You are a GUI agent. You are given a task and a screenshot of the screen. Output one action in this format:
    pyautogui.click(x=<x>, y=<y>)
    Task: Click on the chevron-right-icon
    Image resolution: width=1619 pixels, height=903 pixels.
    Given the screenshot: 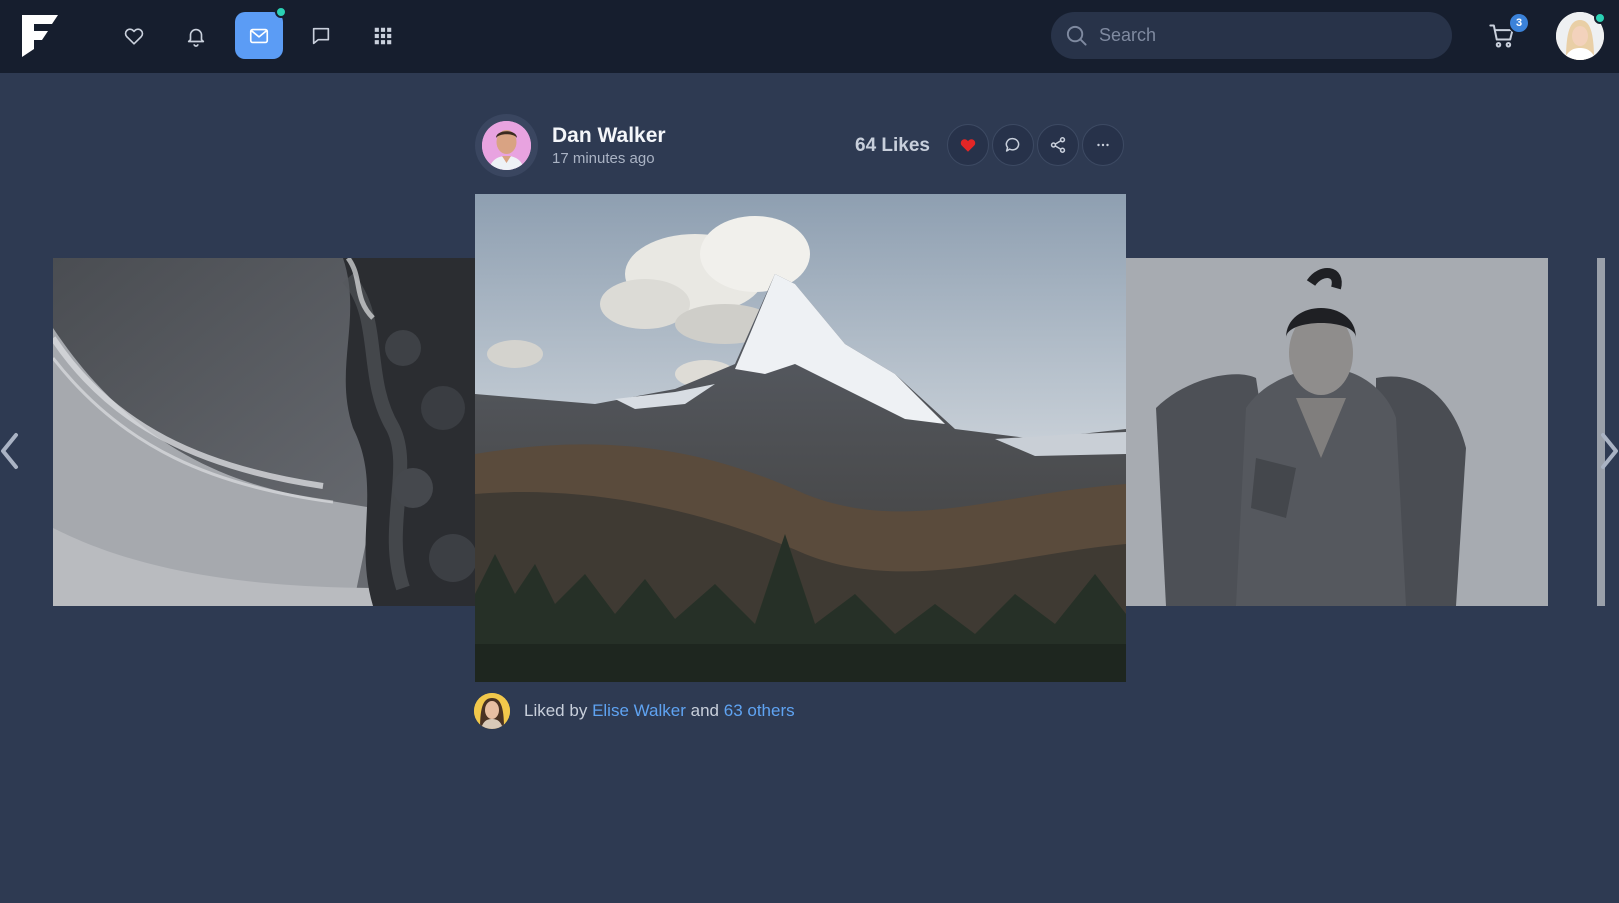 What is the action you would take?
    pyautogui.click(x=1609, y=451)
    